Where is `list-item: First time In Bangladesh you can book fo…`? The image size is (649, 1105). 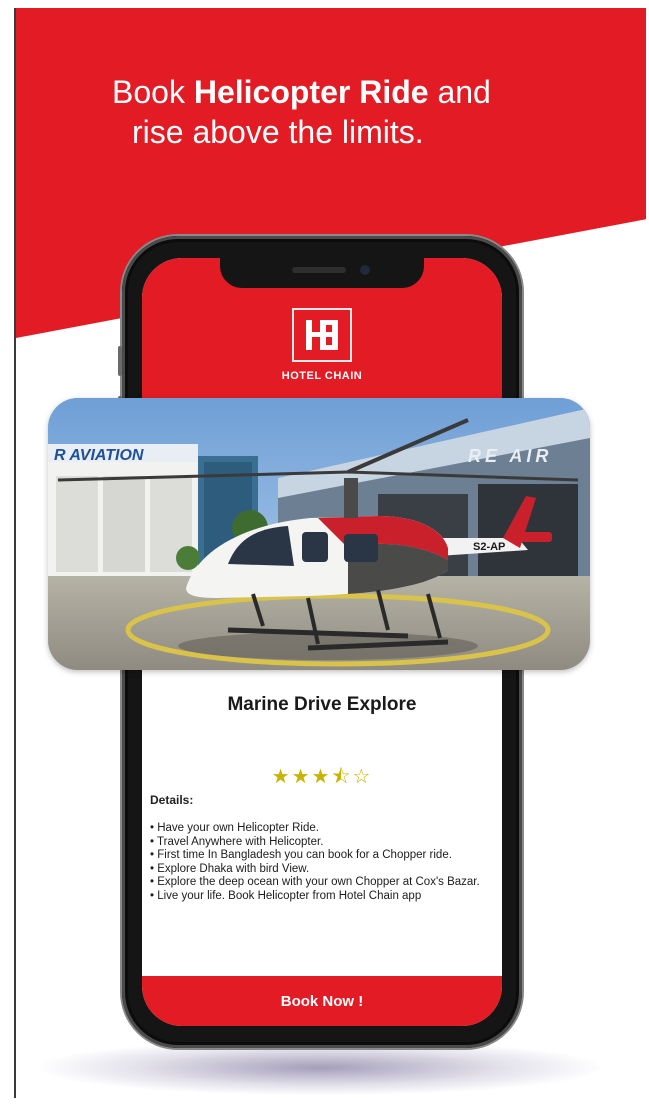 list-item: First time In Bangladesh you can book fo… is located at coordinates (322, 856).